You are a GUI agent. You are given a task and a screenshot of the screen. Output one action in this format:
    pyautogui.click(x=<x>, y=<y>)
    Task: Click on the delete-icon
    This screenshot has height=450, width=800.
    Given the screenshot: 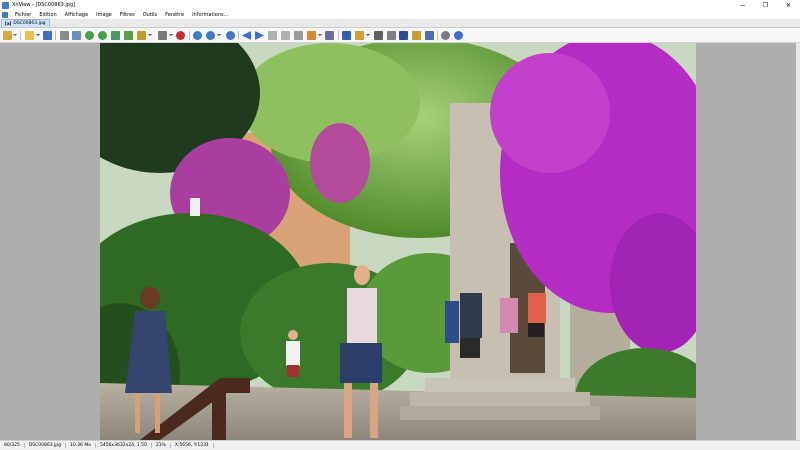 What is the action you would take?
    pyautogui.click(x=180, y=35)
    